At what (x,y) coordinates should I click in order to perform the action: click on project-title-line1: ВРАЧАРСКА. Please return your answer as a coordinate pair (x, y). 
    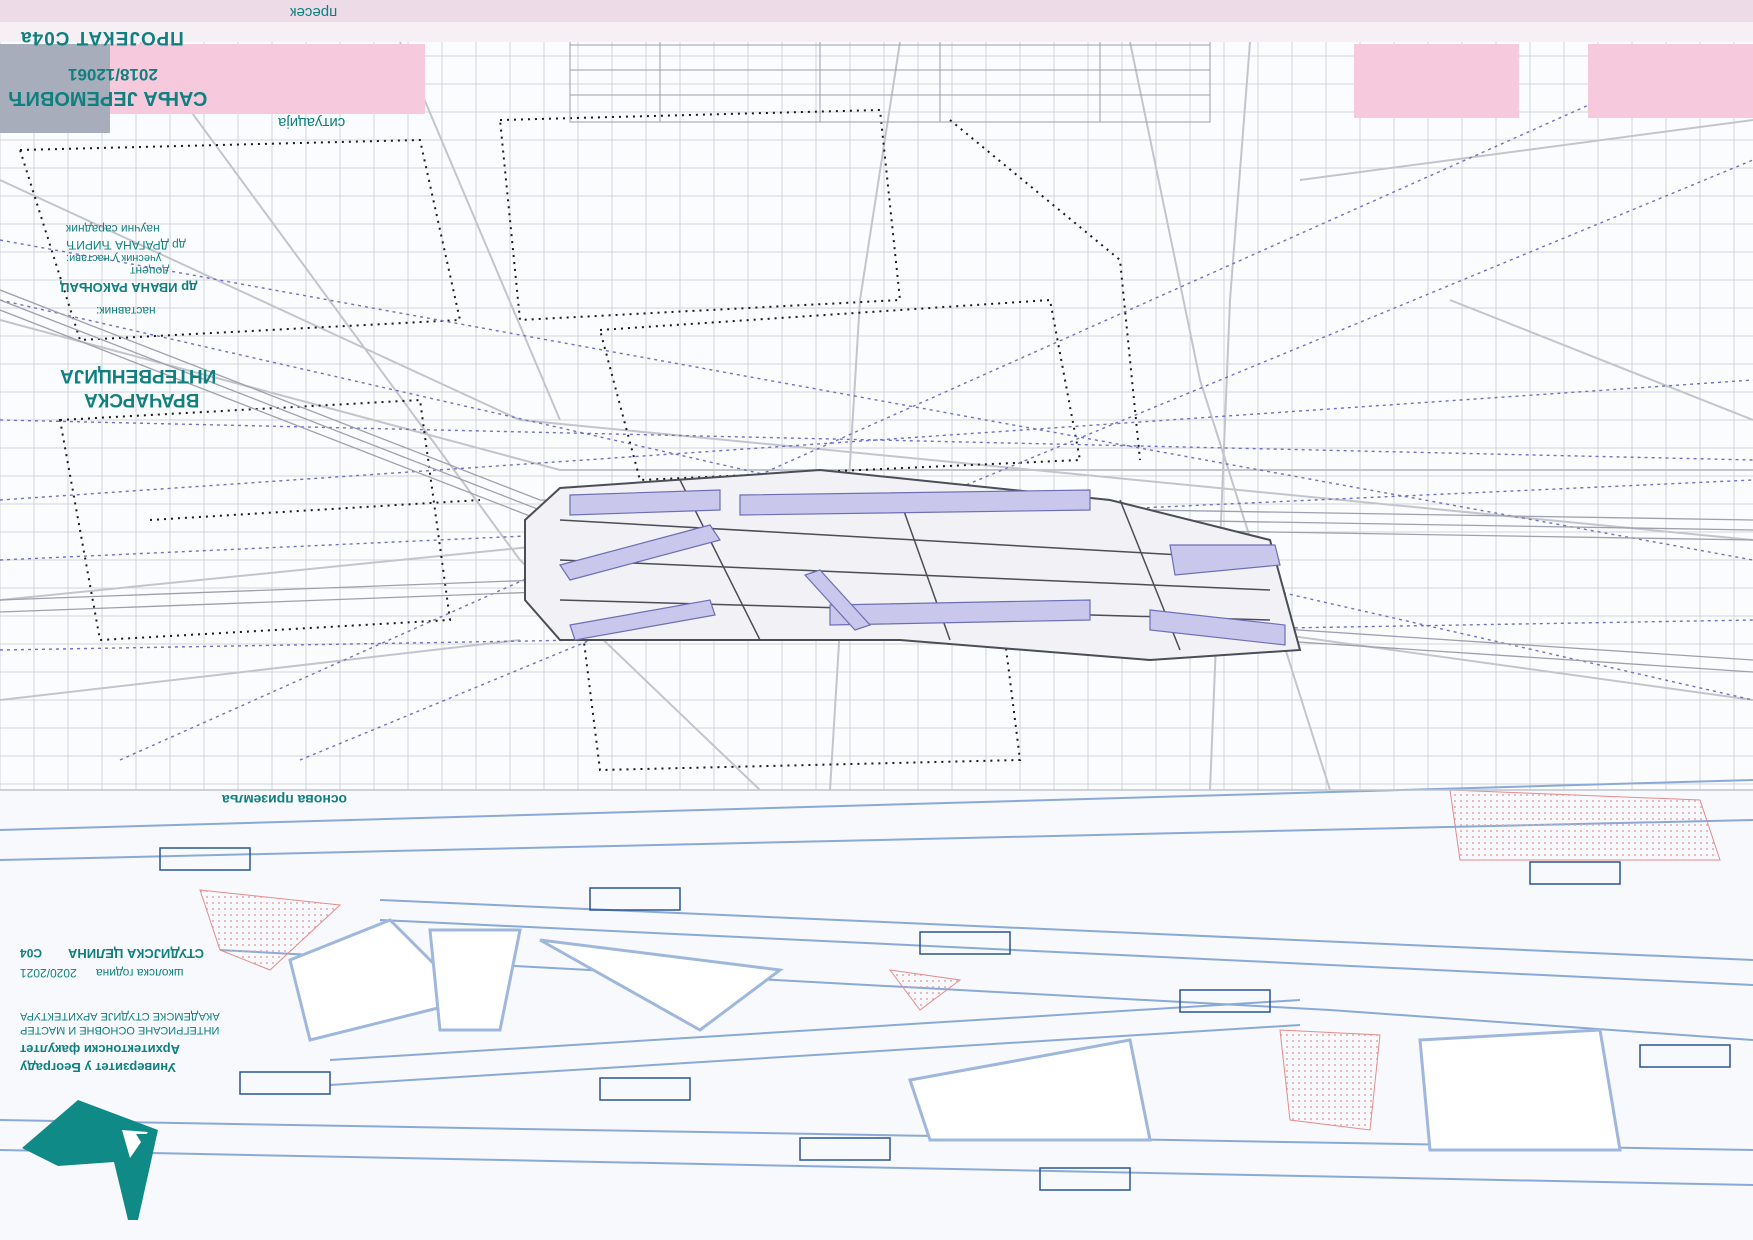
    Looking at the image, I should click on (142, 399).